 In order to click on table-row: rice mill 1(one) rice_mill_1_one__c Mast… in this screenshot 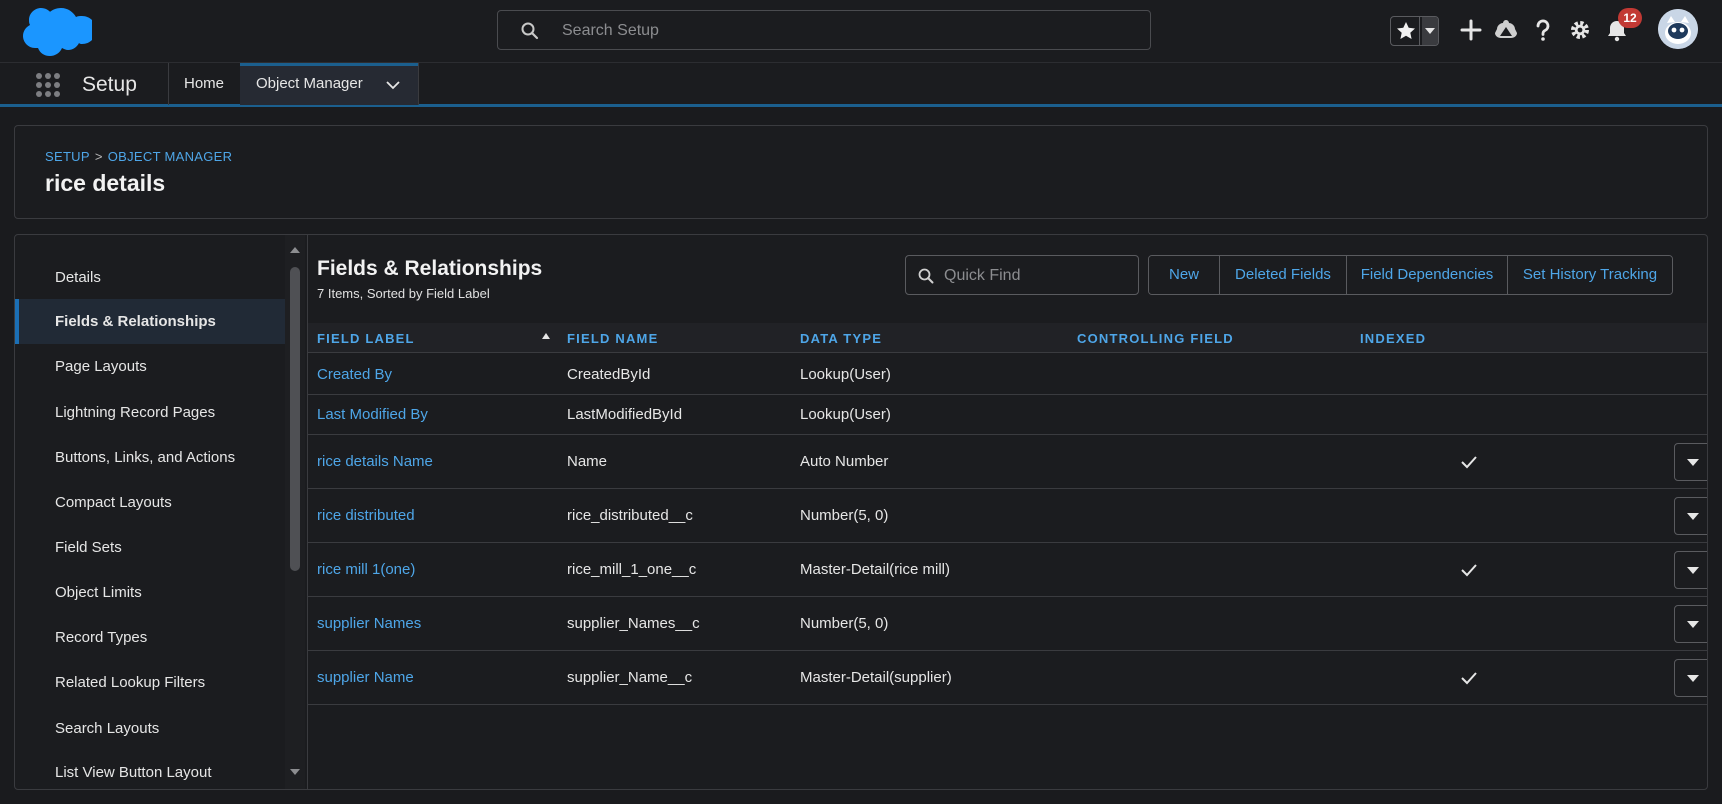, I will do `click(1007, 570)`.